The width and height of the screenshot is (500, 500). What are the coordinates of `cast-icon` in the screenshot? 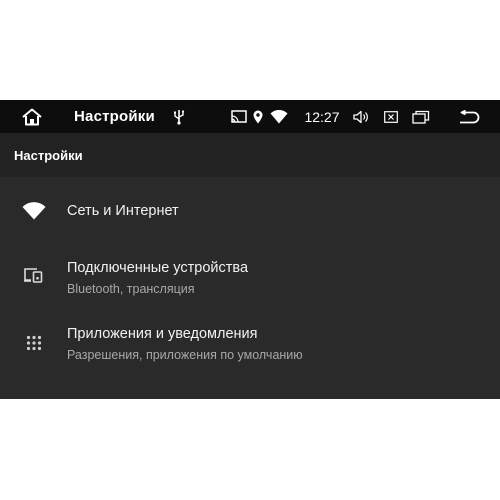 It's located at (239, 116).